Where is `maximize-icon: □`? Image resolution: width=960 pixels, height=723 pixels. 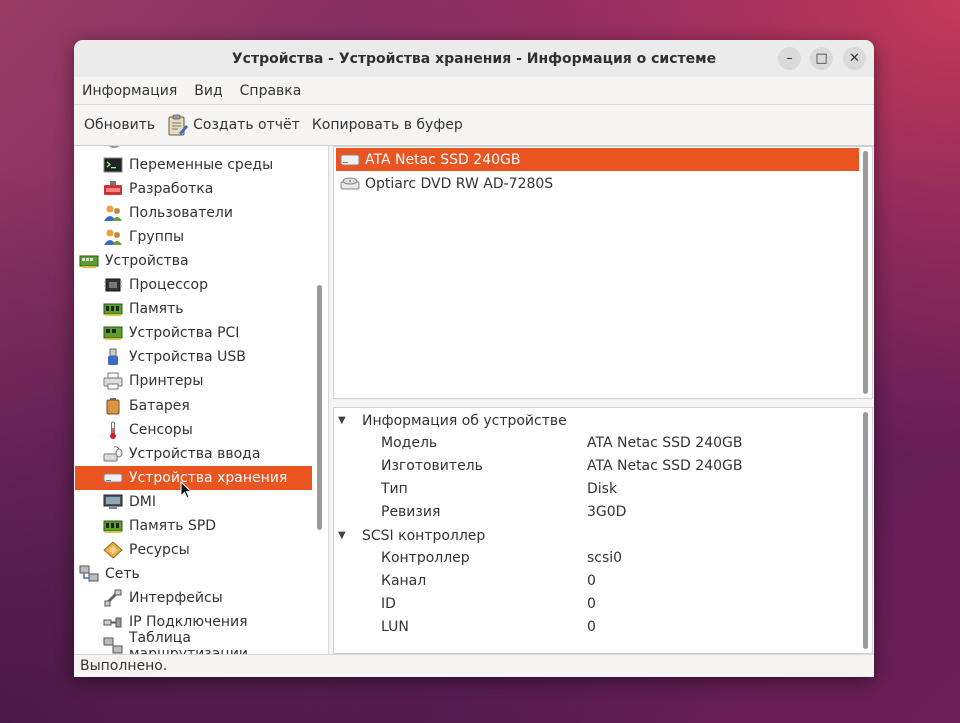
maximize-icon: □ is located at coordinates (821, 58).